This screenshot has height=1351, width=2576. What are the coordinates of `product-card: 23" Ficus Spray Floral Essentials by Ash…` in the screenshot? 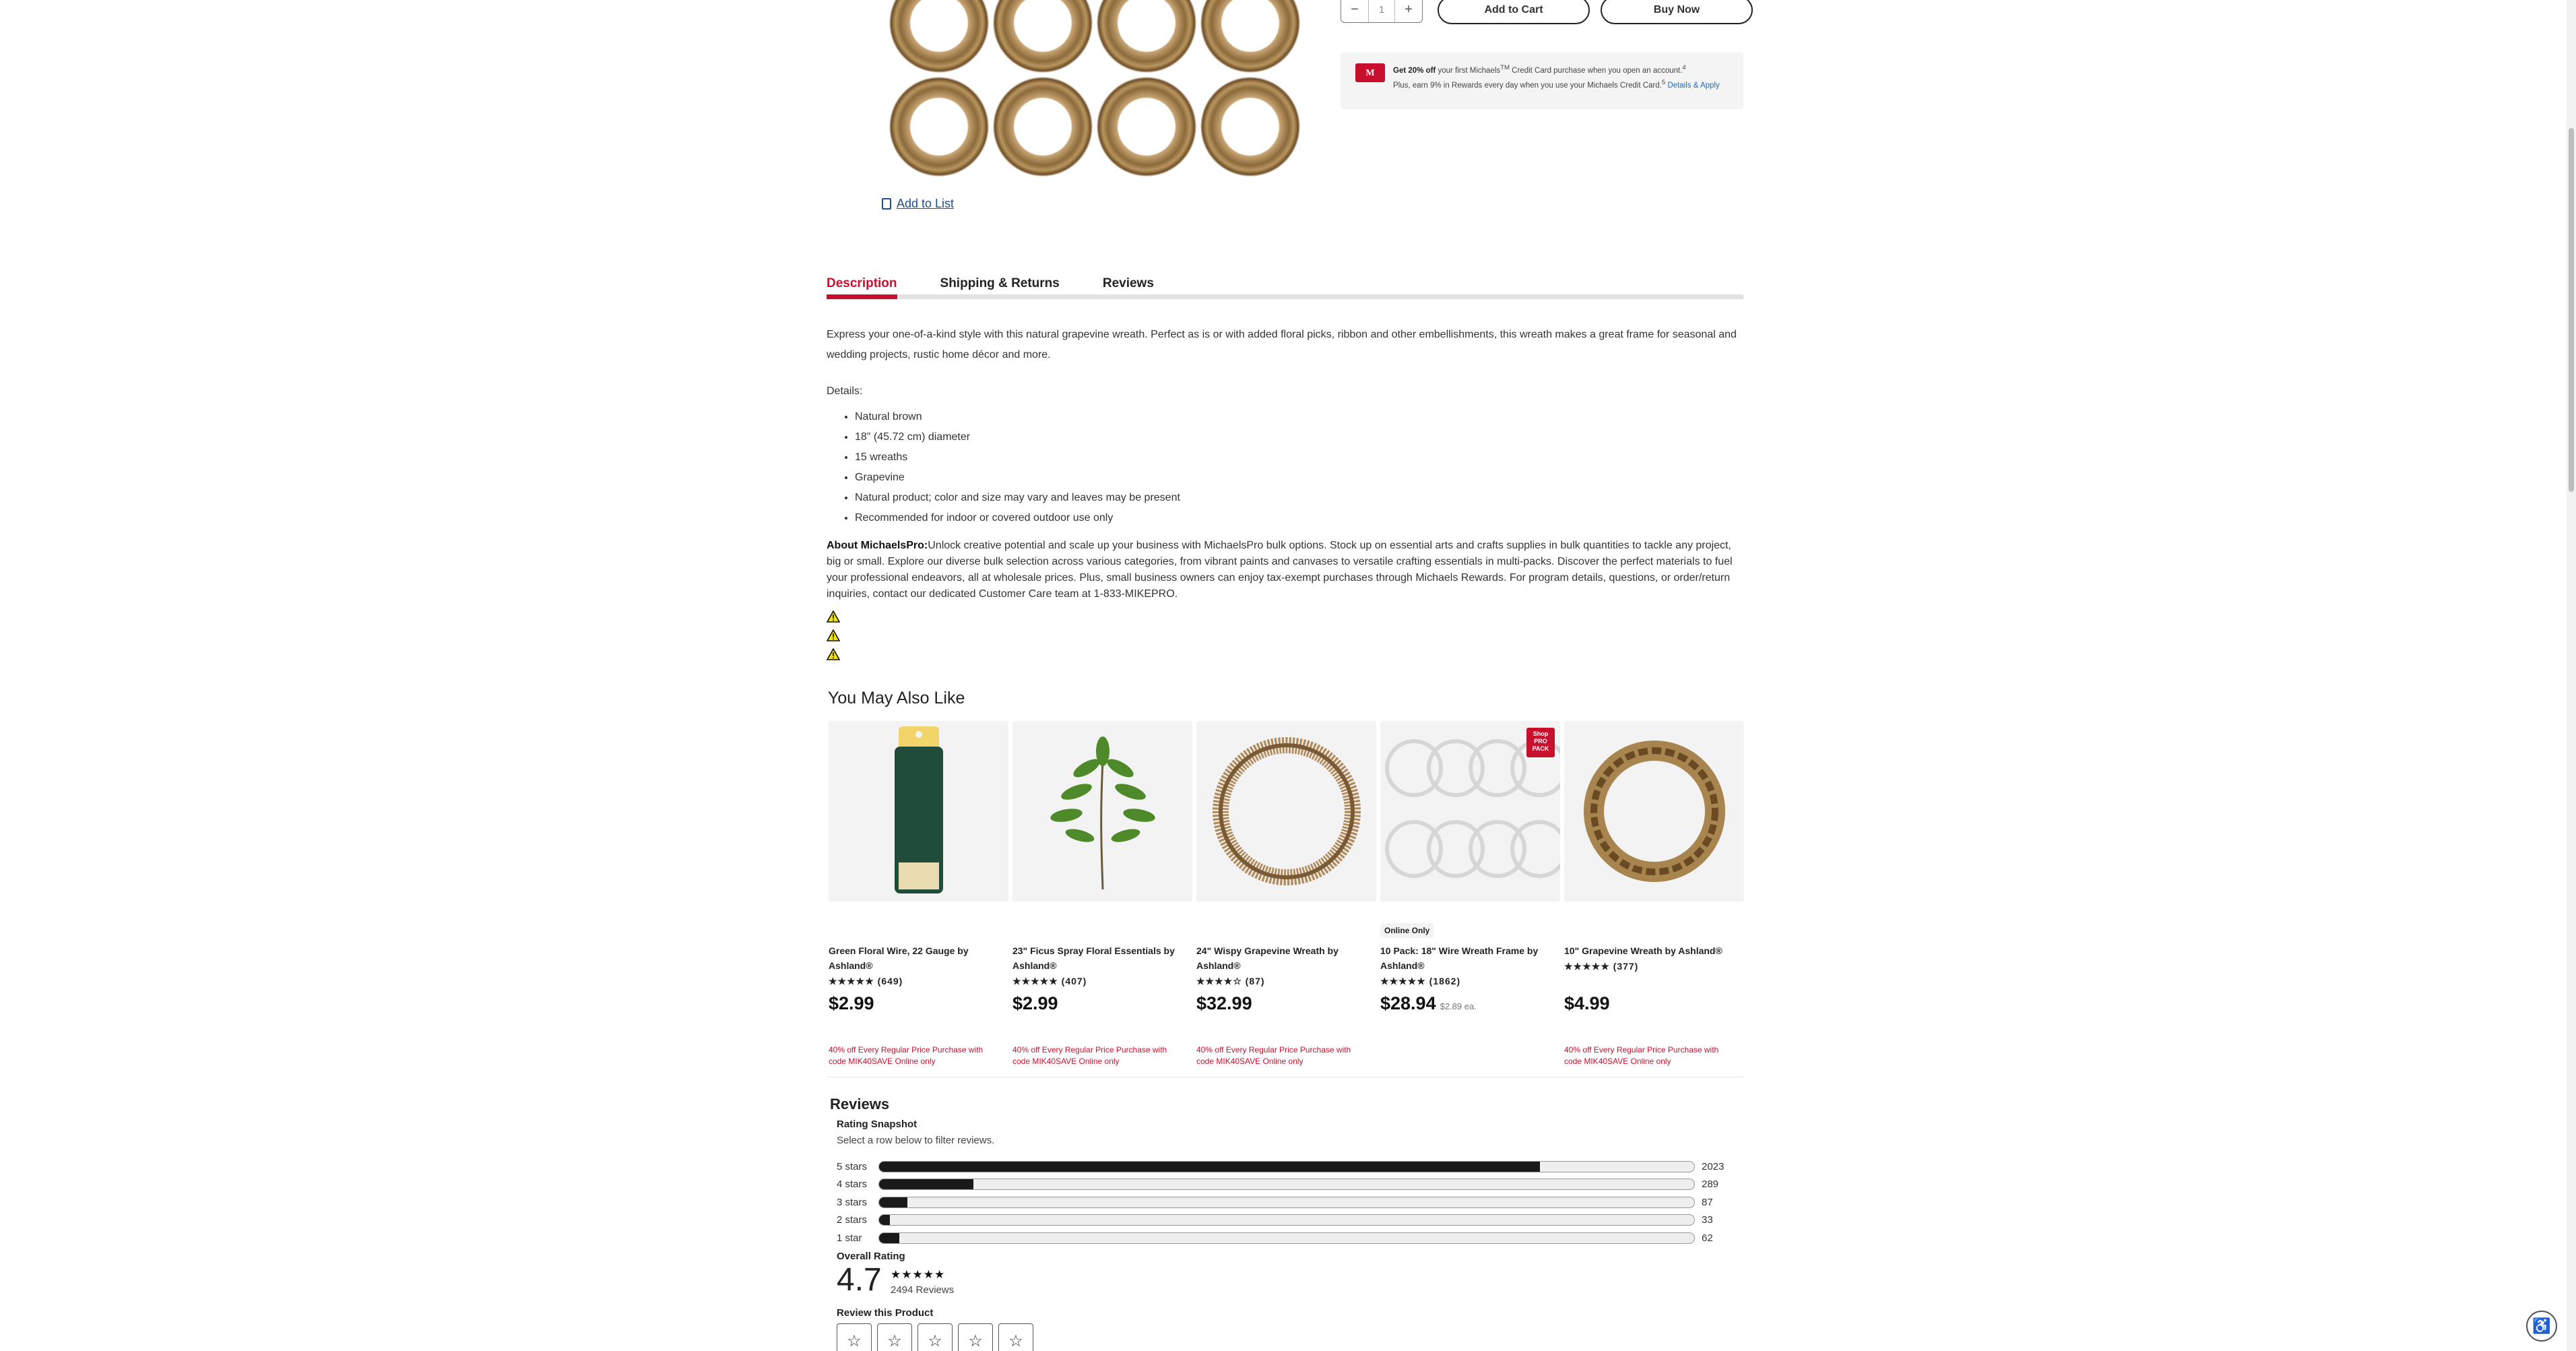 It's located at (1102, 893).